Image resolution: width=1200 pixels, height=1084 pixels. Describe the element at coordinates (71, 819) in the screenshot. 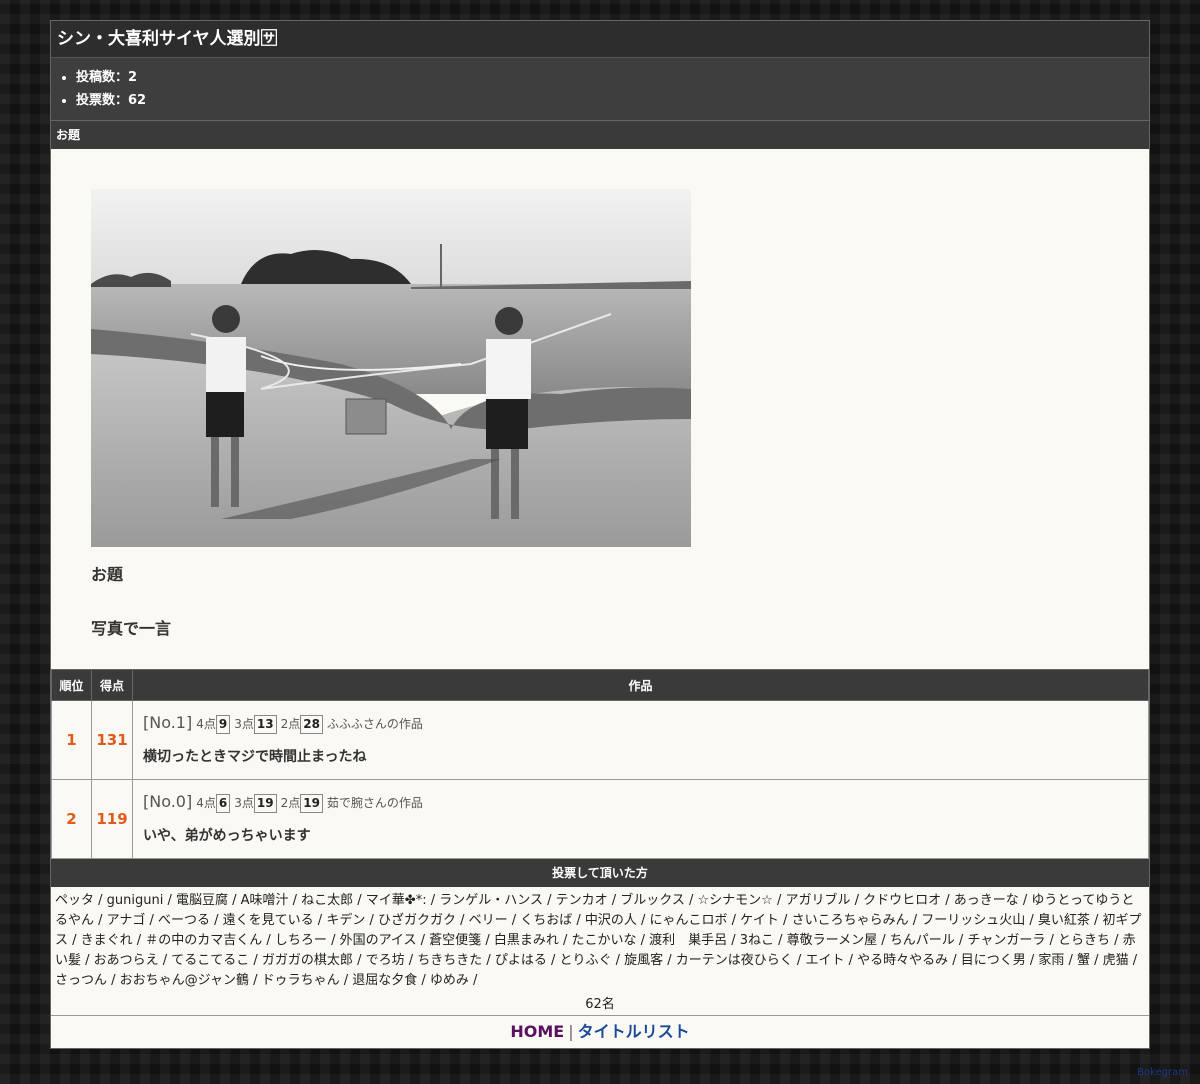

I see `rank-cell: 2` at that location.